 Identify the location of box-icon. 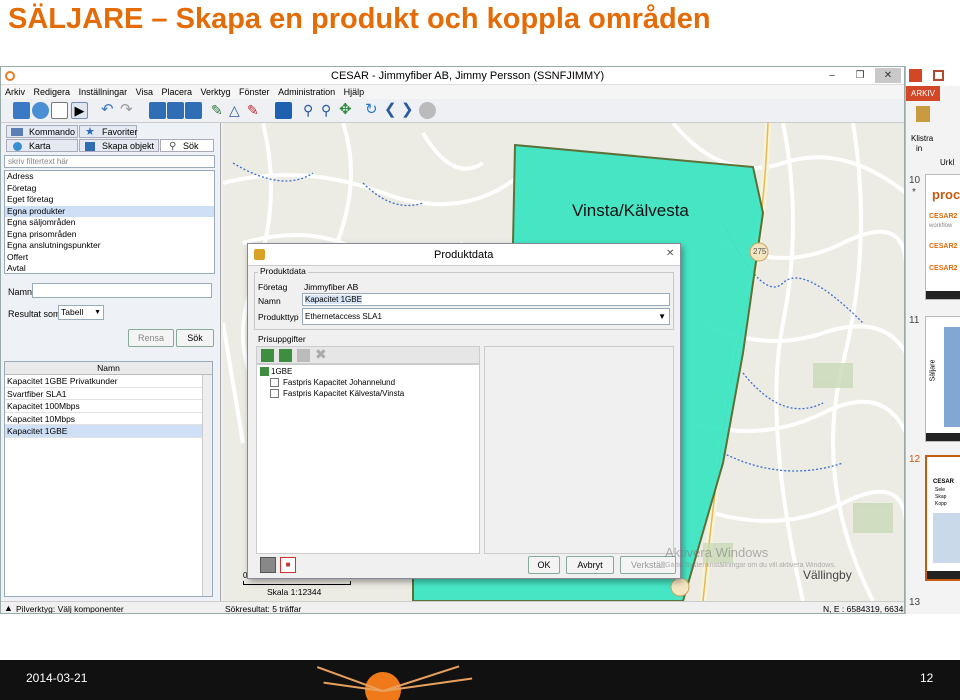
(283, 110).